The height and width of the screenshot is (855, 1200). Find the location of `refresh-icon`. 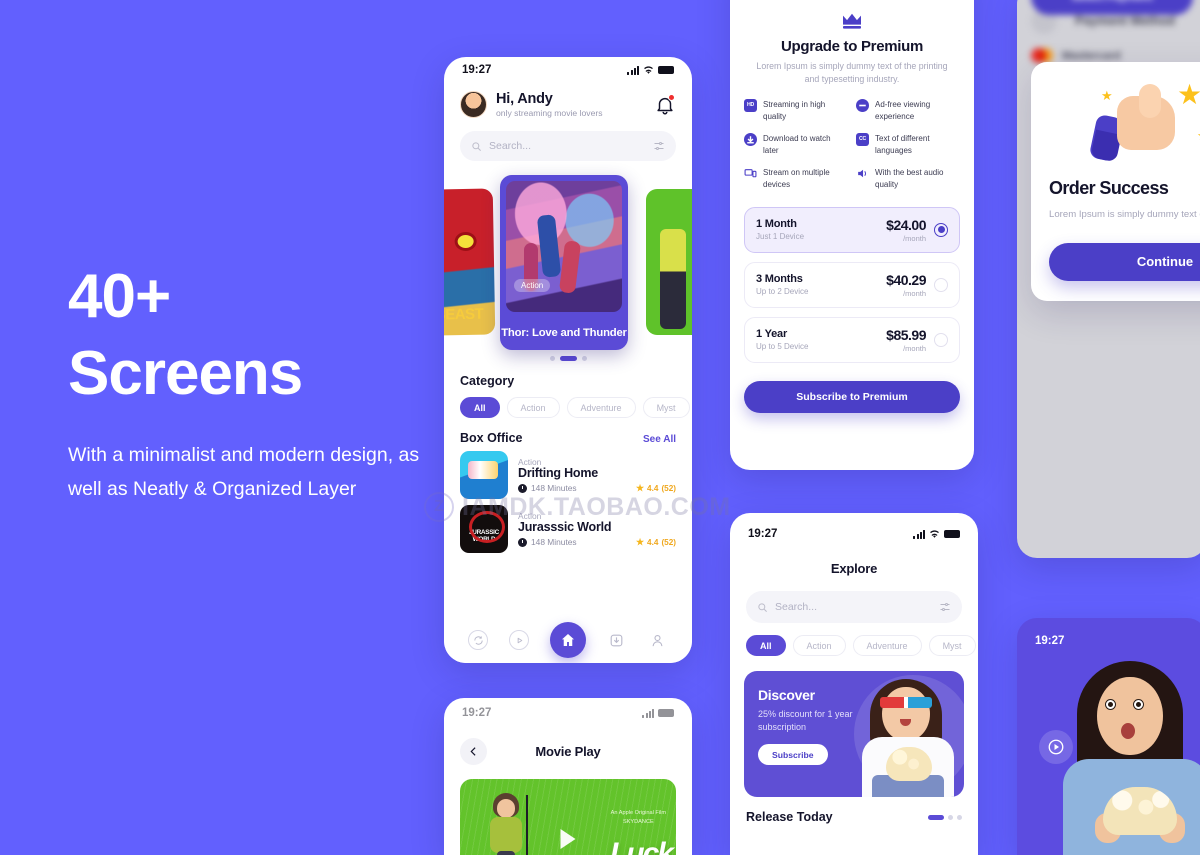

refresh-icon is located at coordinates (478, 640).